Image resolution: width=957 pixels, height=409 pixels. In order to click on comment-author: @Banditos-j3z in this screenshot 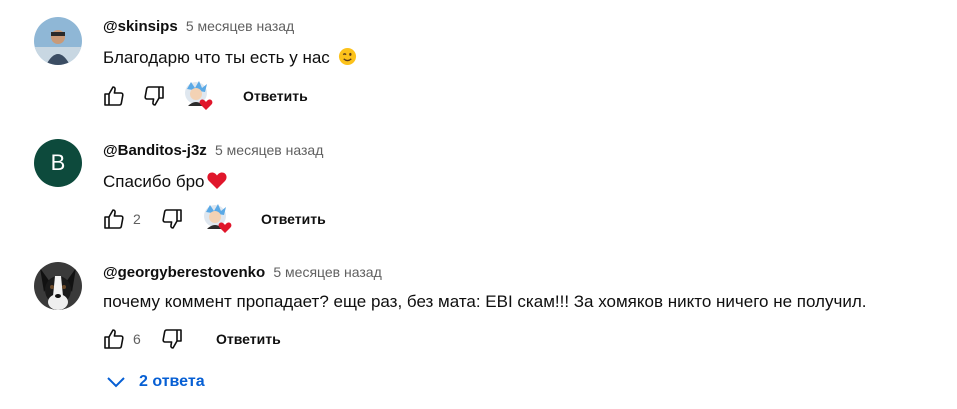, I will do `click(155, 150)`.